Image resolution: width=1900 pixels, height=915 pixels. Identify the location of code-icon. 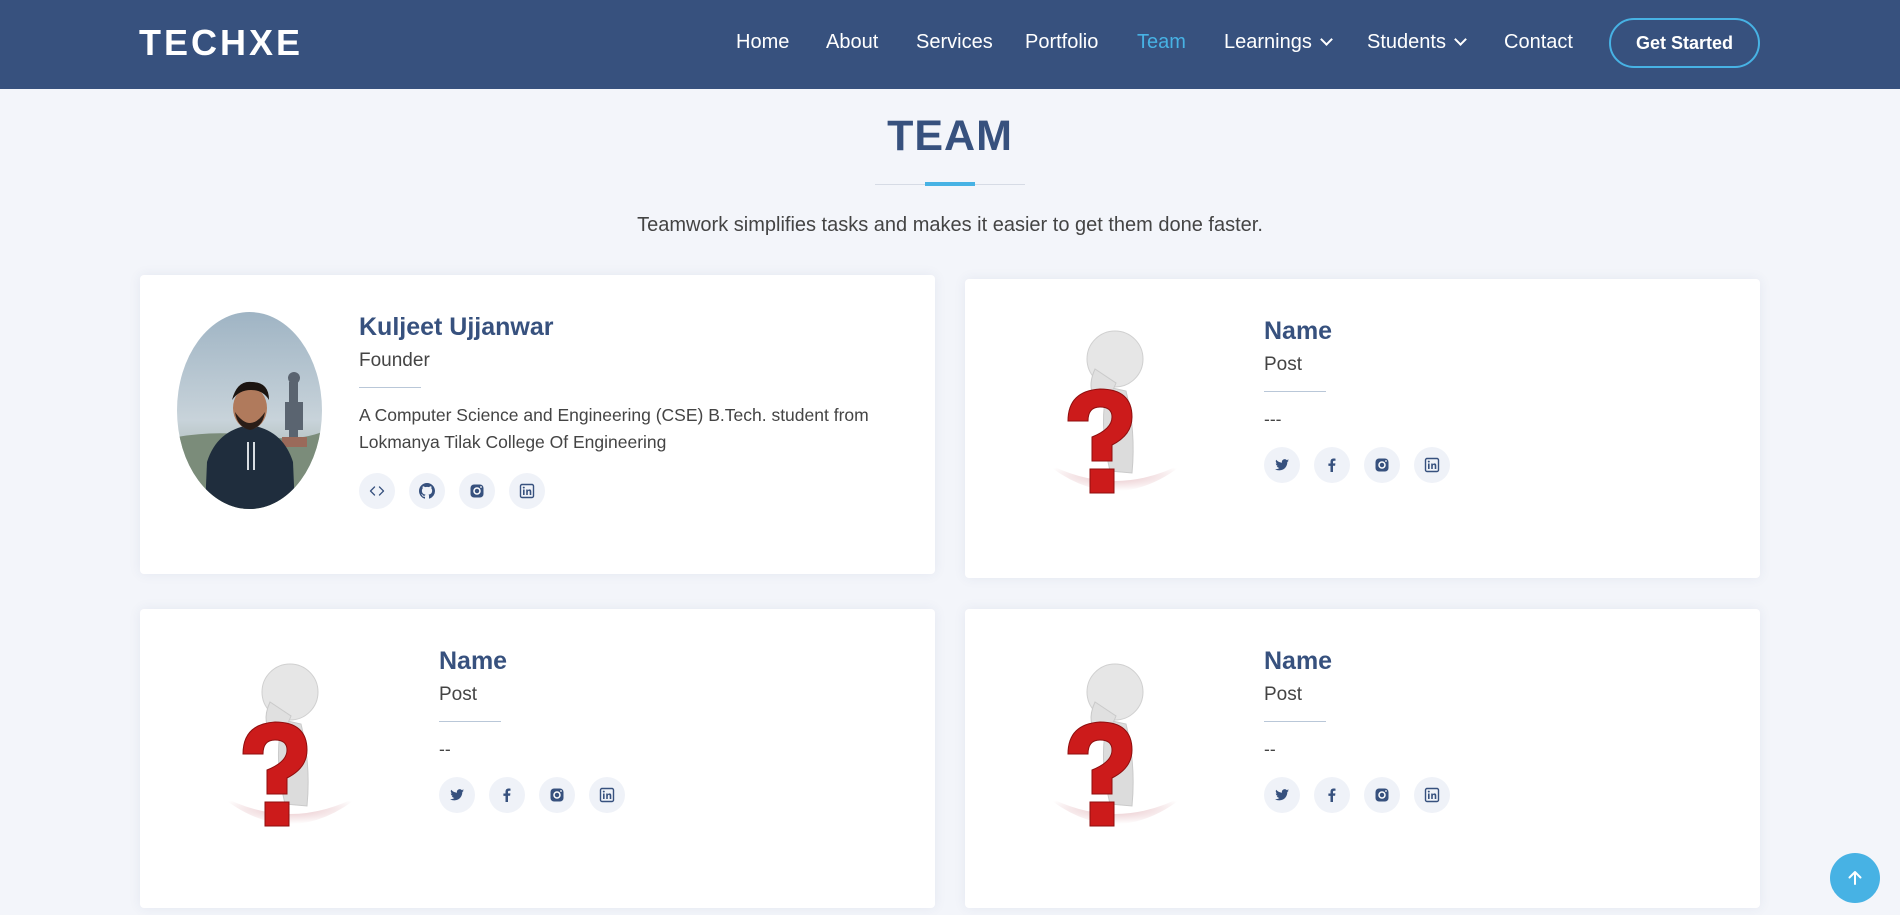
(377, 491).